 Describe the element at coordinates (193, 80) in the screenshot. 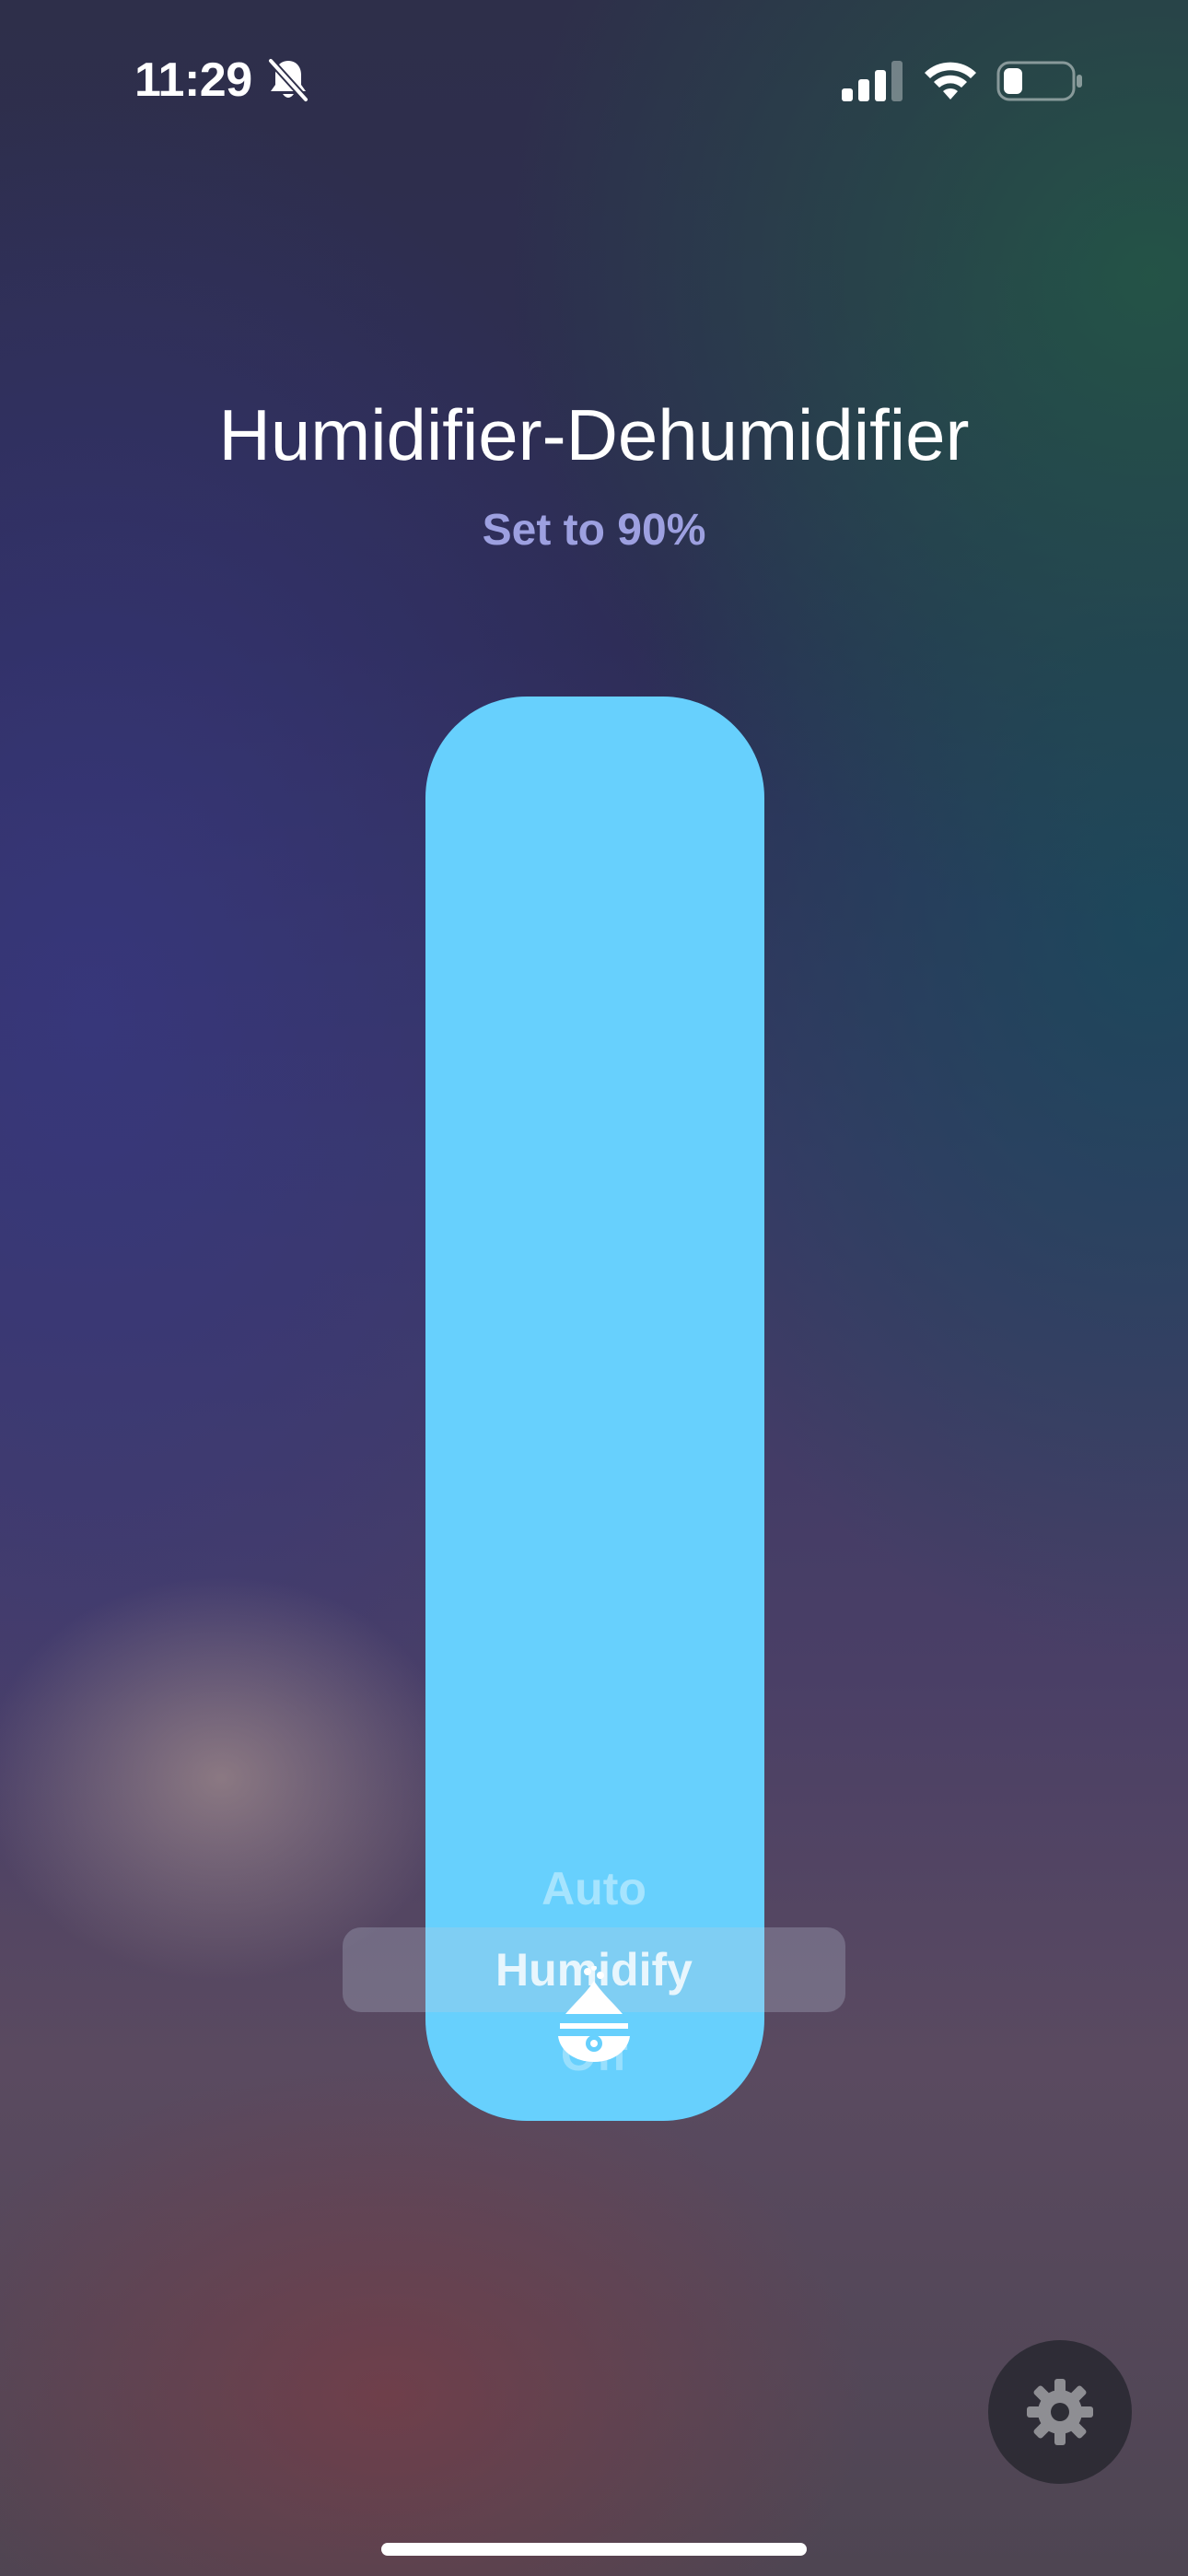

I see `status-time: 11:29` at that location.